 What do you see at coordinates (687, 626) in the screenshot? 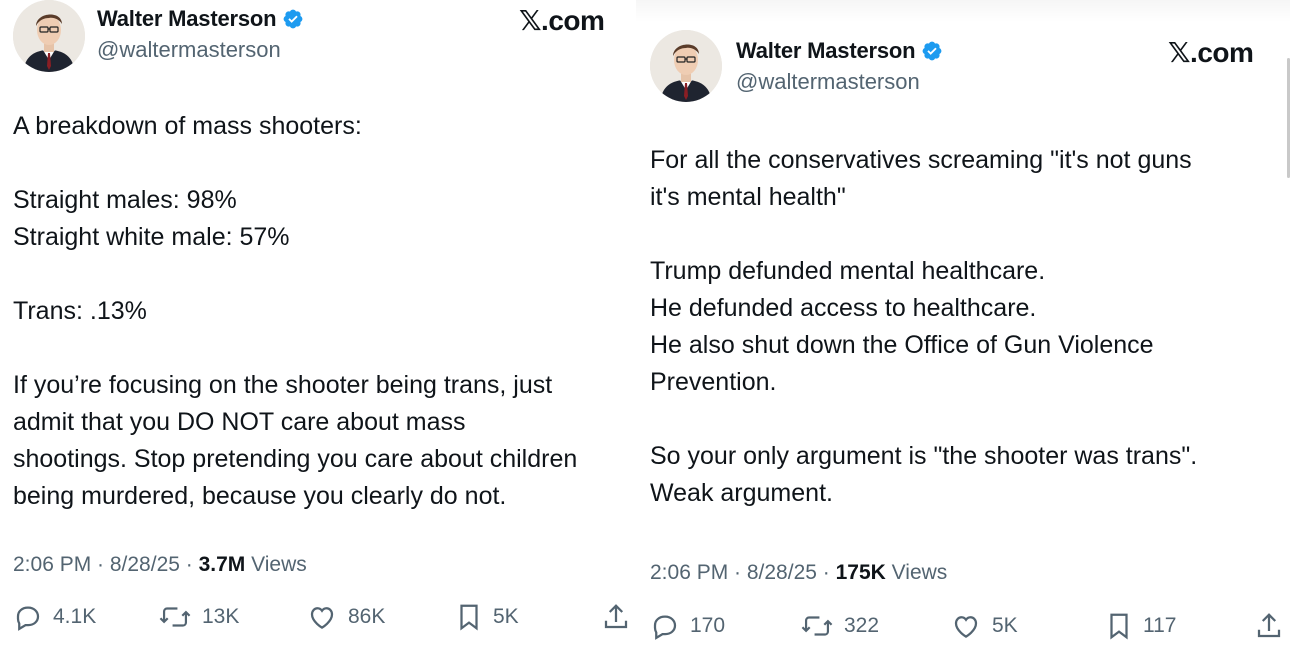
I see `reply-button: 170` at bounding box center [687, 626].